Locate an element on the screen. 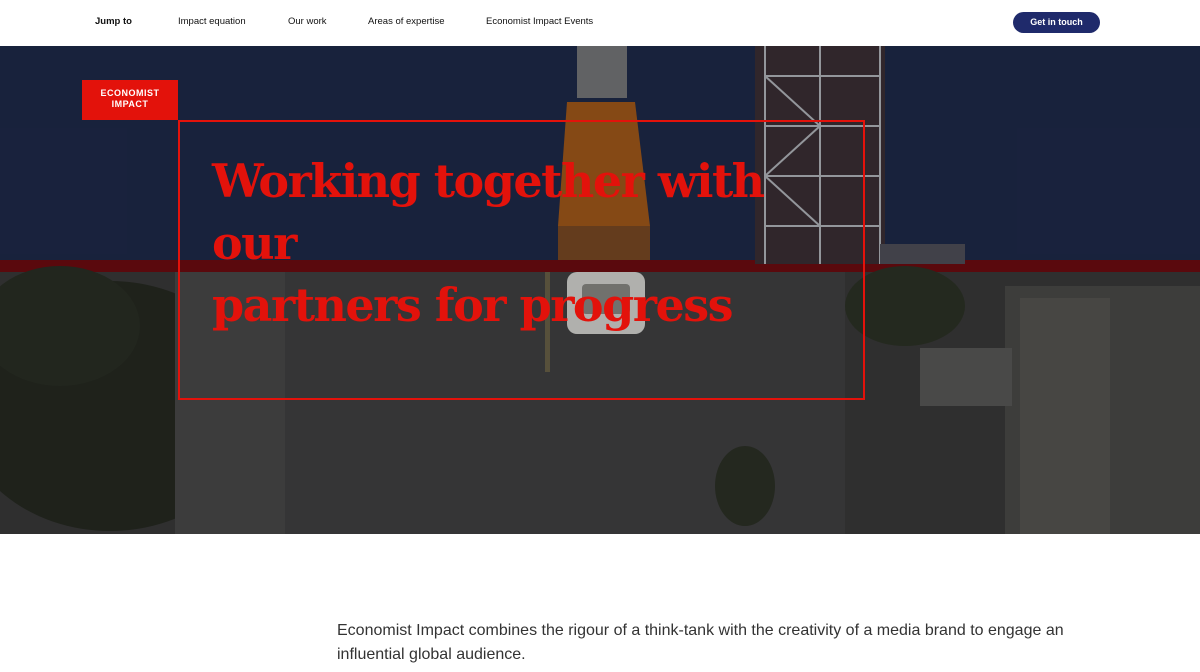 The image size is (1200, 672). logo-line-2: IMPACT is located at coordinates (130, 104).